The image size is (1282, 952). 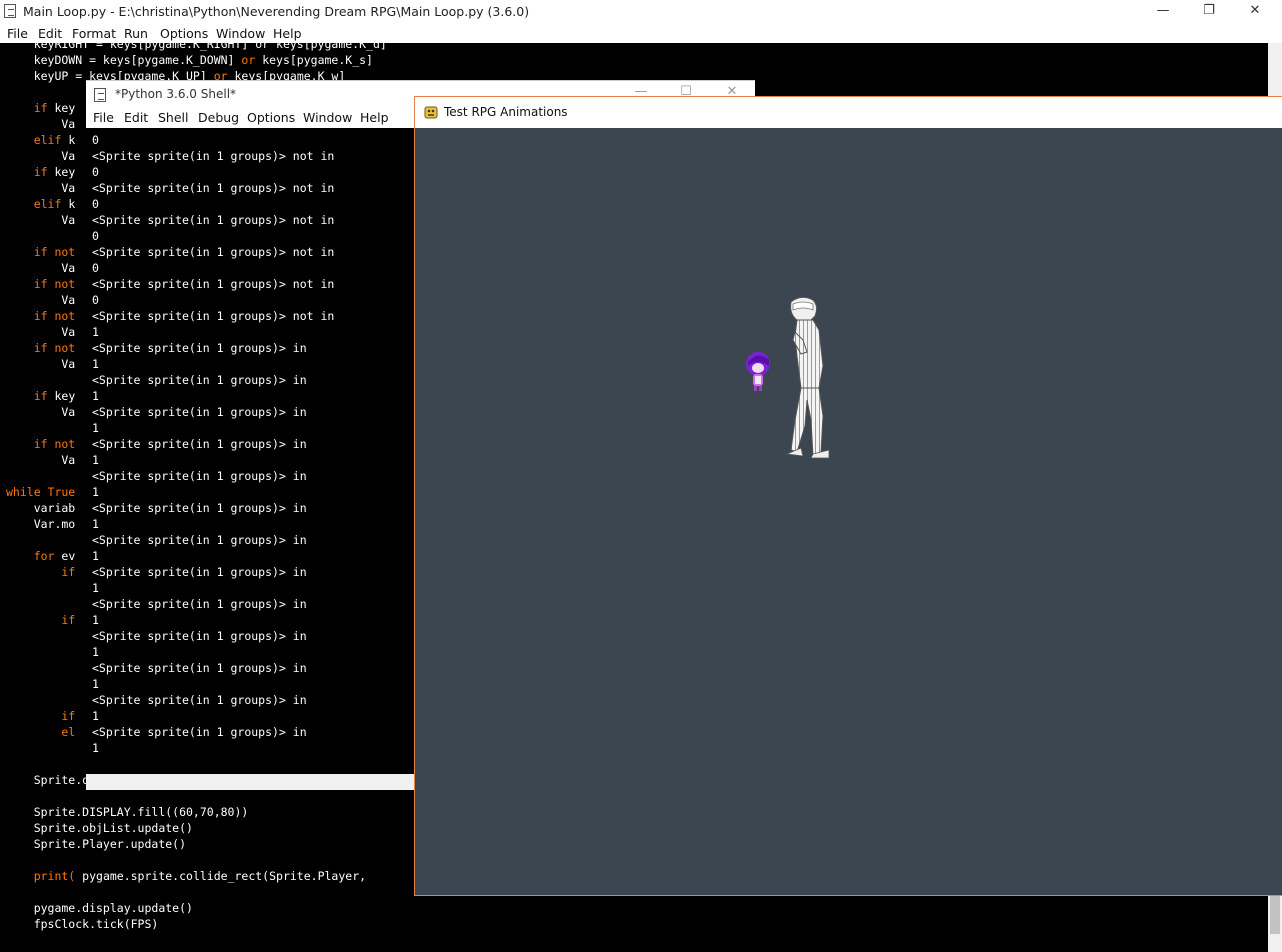 I want to click on code-text: fpsClock.tick(FPS), so click(x=82, y=924).